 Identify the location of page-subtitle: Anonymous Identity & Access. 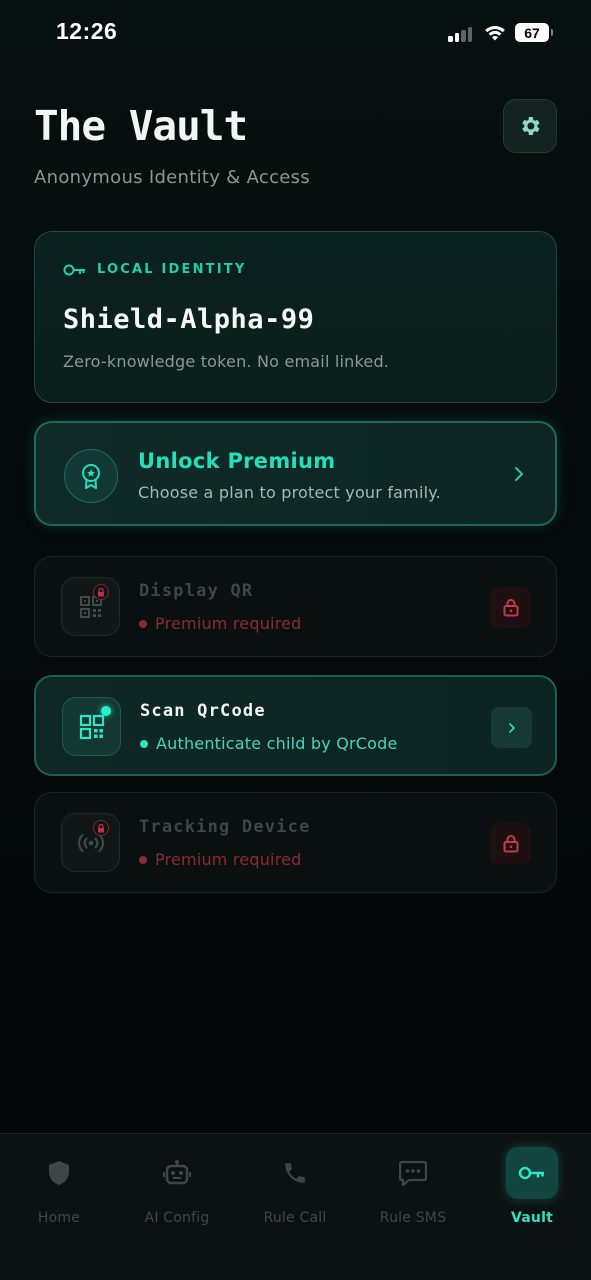
(172, 177).